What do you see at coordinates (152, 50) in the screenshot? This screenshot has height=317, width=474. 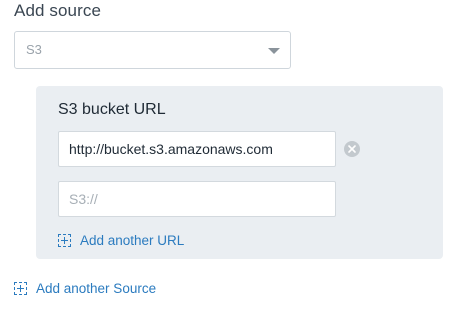 I see `source-type-select: S3` at bounding box center [152, 50].